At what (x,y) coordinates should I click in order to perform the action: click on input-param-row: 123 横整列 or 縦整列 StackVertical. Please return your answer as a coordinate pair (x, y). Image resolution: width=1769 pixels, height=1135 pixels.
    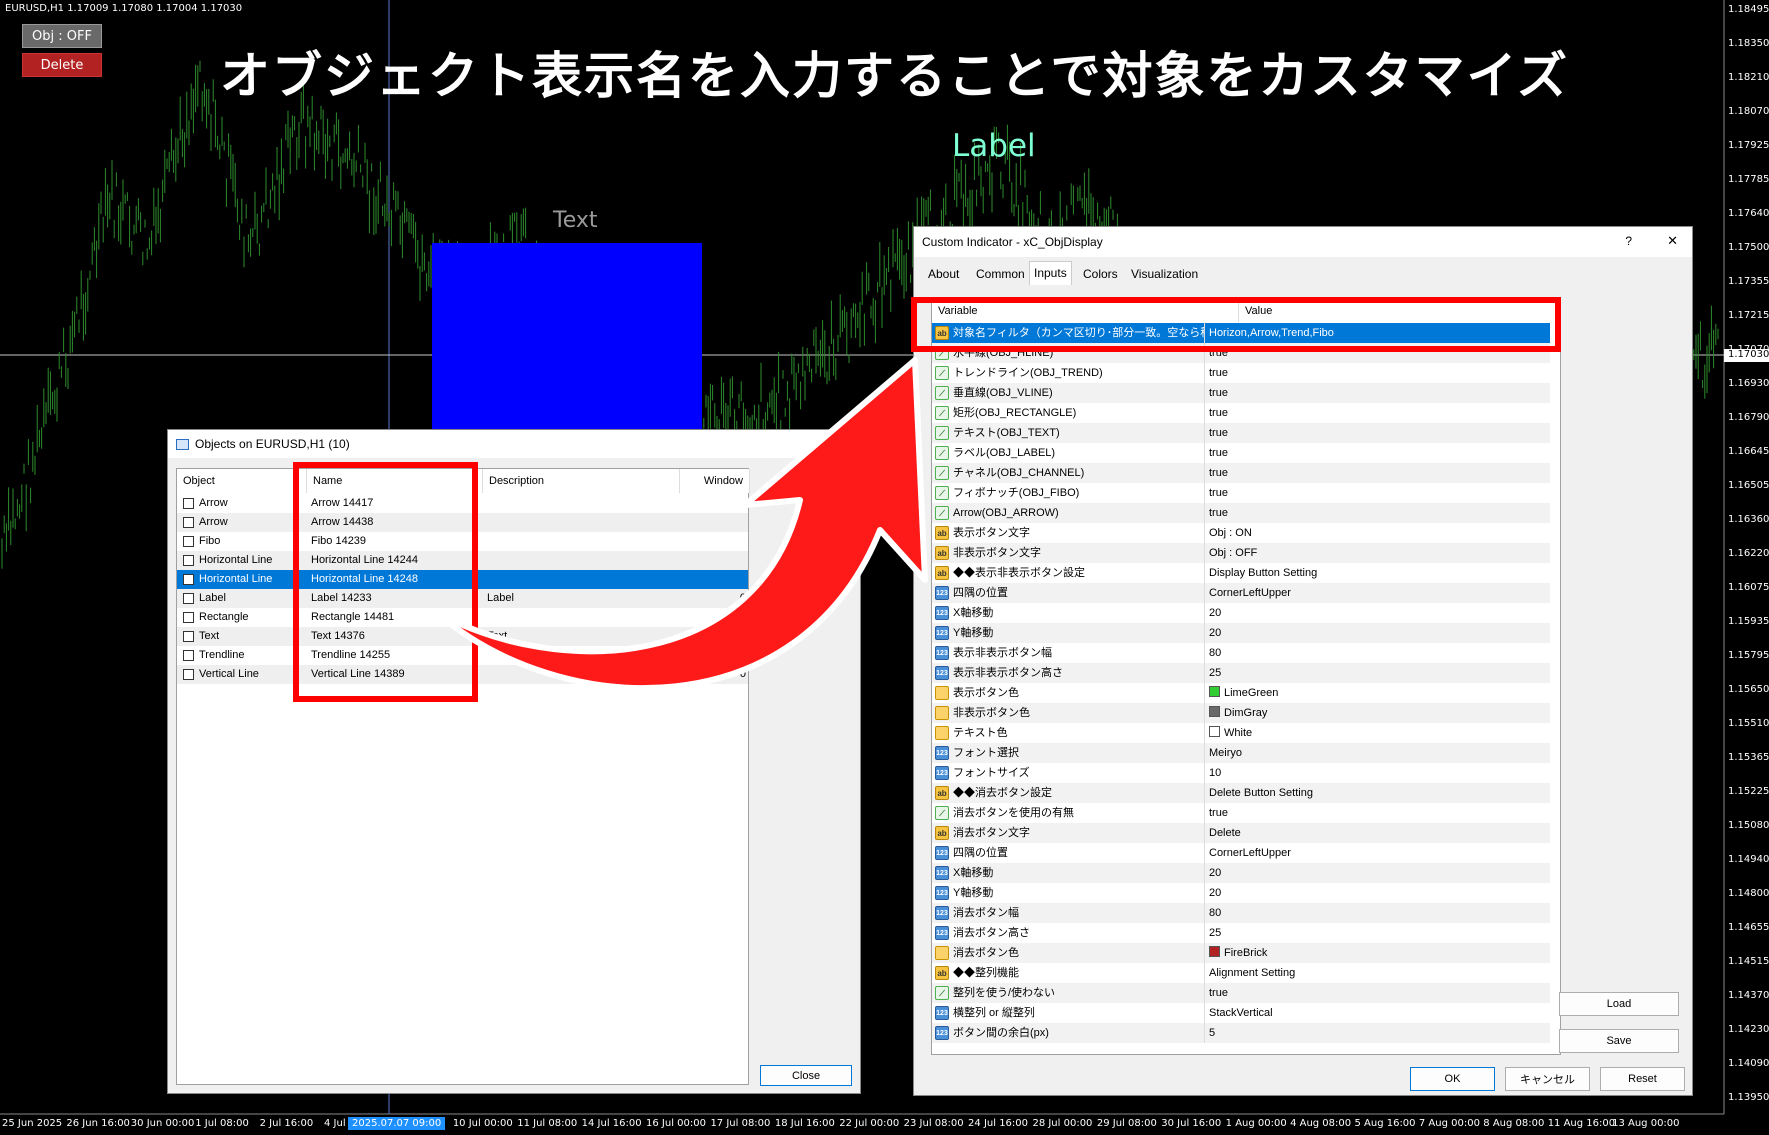
    Looking at the image, I should click on (1241, 1013).